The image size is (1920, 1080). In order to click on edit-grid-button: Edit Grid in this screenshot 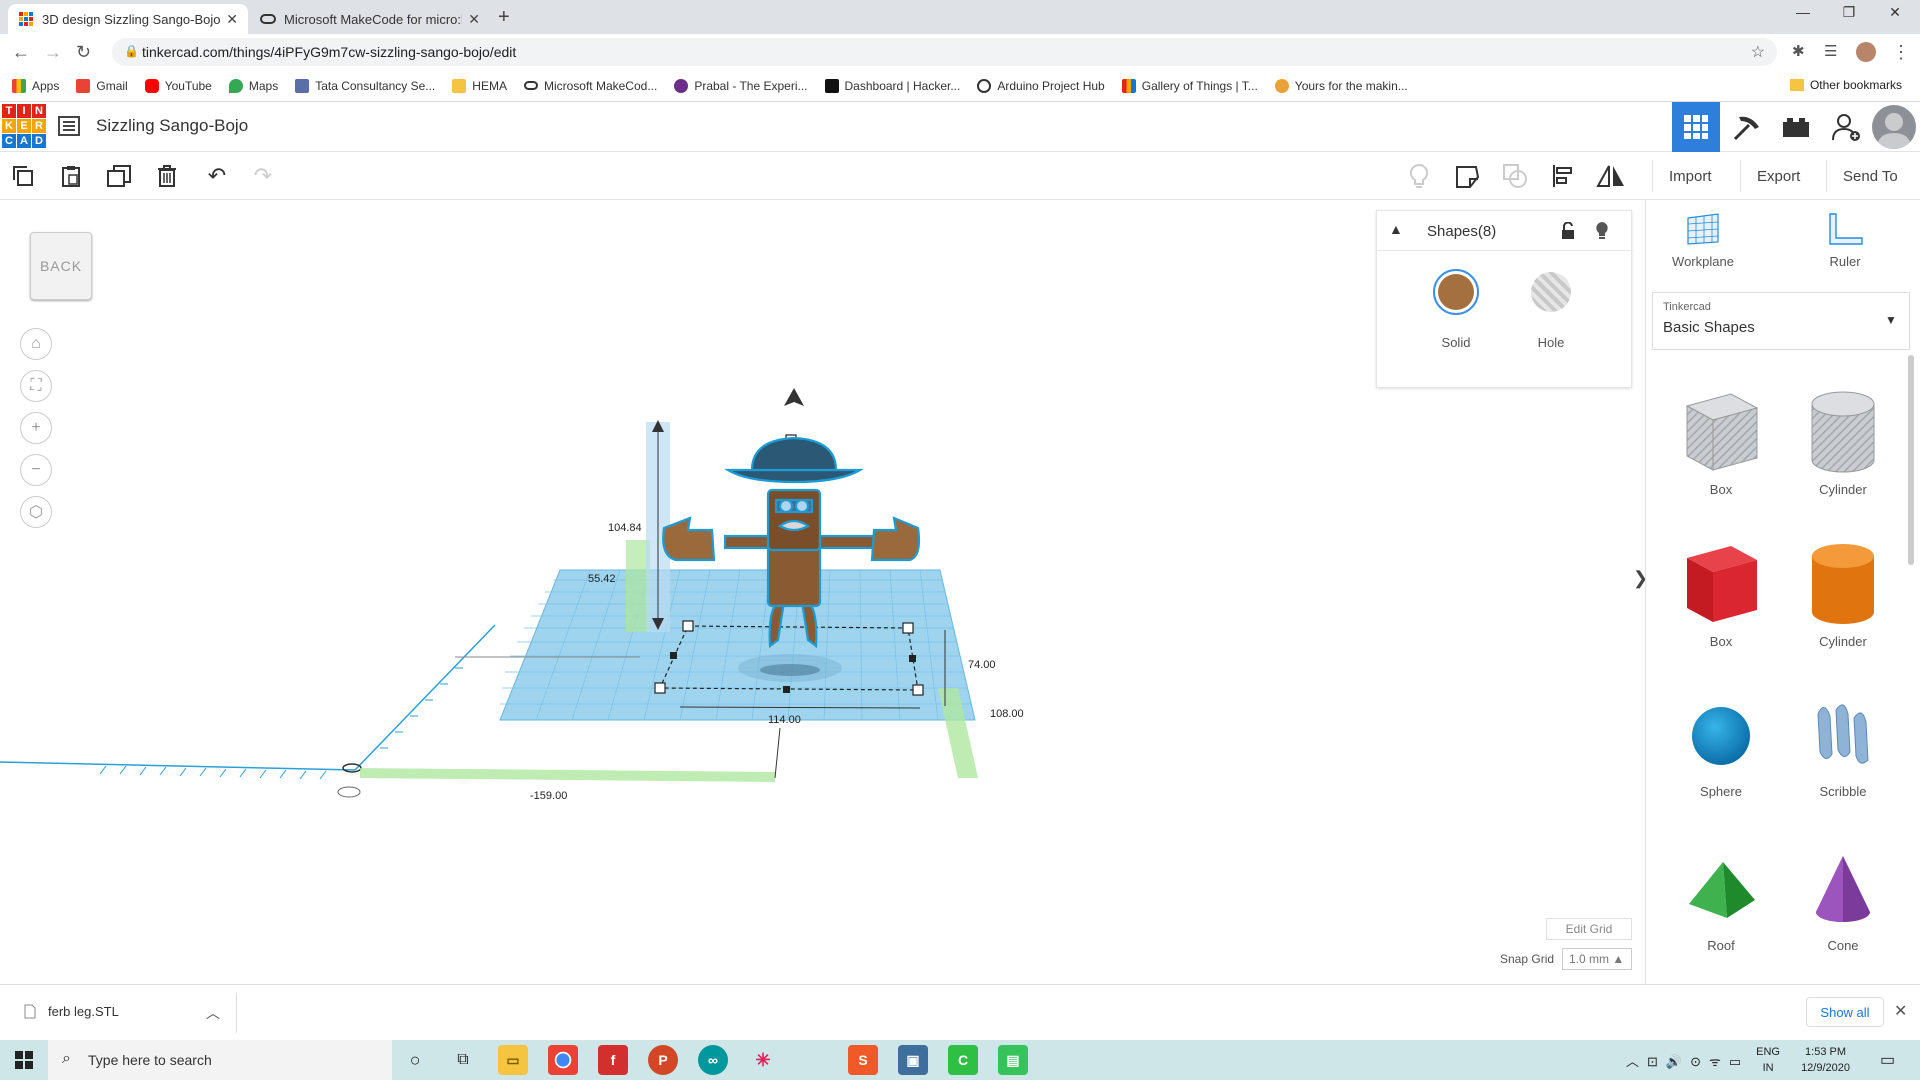, I will do `click(1589, 929)`.